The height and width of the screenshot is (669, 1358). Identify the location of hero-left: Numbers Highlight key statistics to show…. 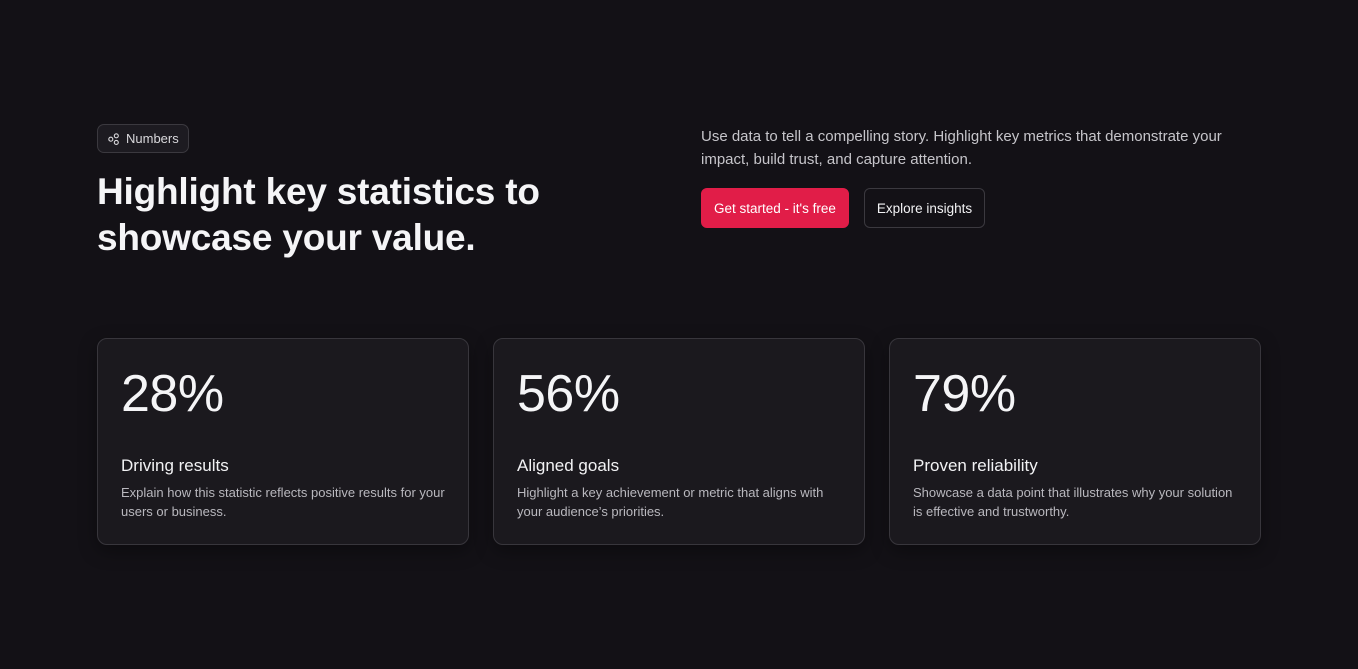
(357, 192).